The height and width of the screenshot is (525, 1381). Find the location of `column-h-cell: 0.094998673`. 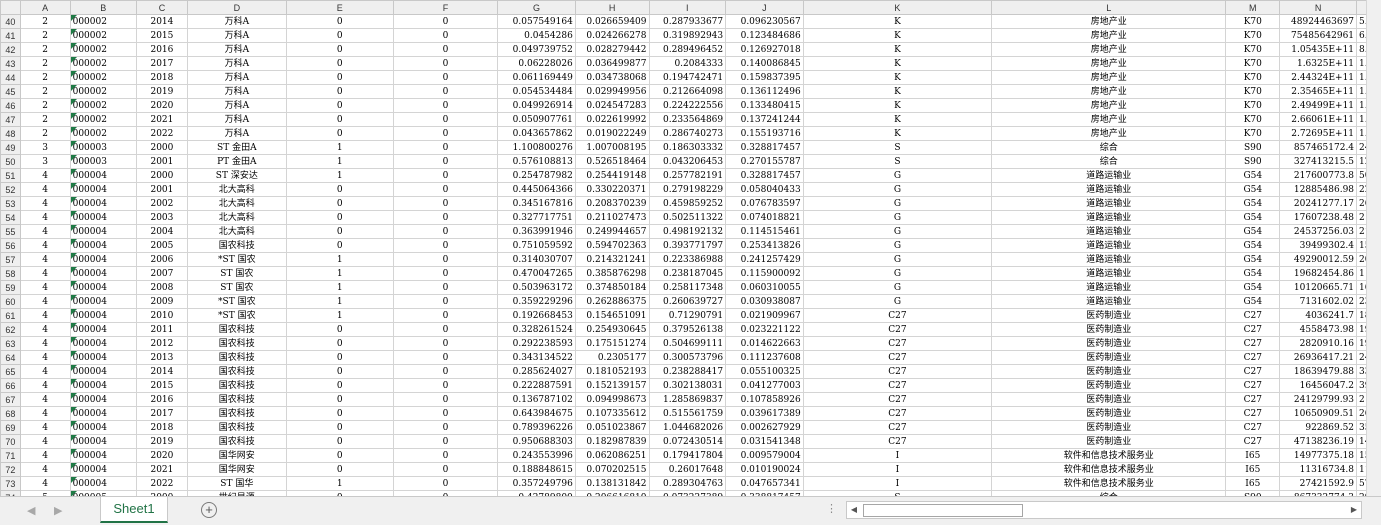

column-h-cell: 0.094998673 is located at coordinates (612, 399).